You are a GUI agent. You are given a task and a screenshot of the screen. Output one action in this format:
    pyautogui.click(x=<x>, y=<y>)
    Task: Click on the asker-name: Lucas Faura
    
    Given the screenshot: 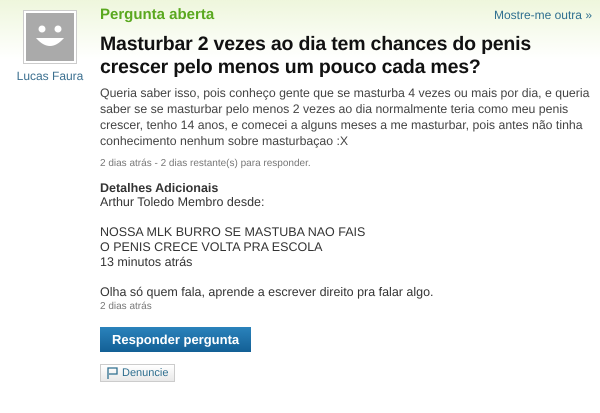 What is the action you would take?
    pyautogui.click(x=50, y=76)
    